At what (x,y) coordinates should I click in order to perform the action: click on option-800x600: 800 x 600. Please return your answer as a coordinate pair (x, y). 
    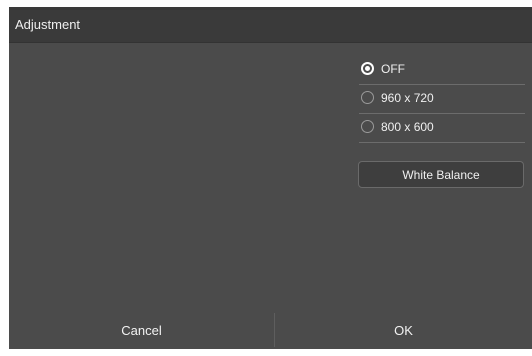
    Looking at the image, I should click on (442, 128).